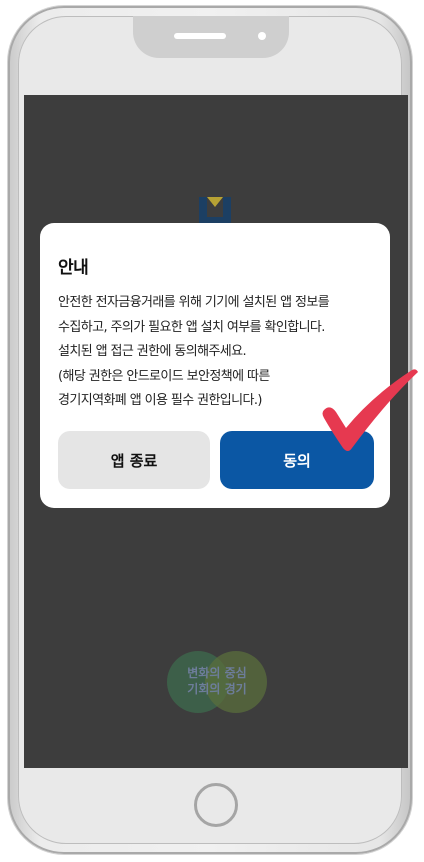  What do you see at coordinates (200, 36) in the screenshot?
I see `speaker-icon` at bounding box center [200, 36].